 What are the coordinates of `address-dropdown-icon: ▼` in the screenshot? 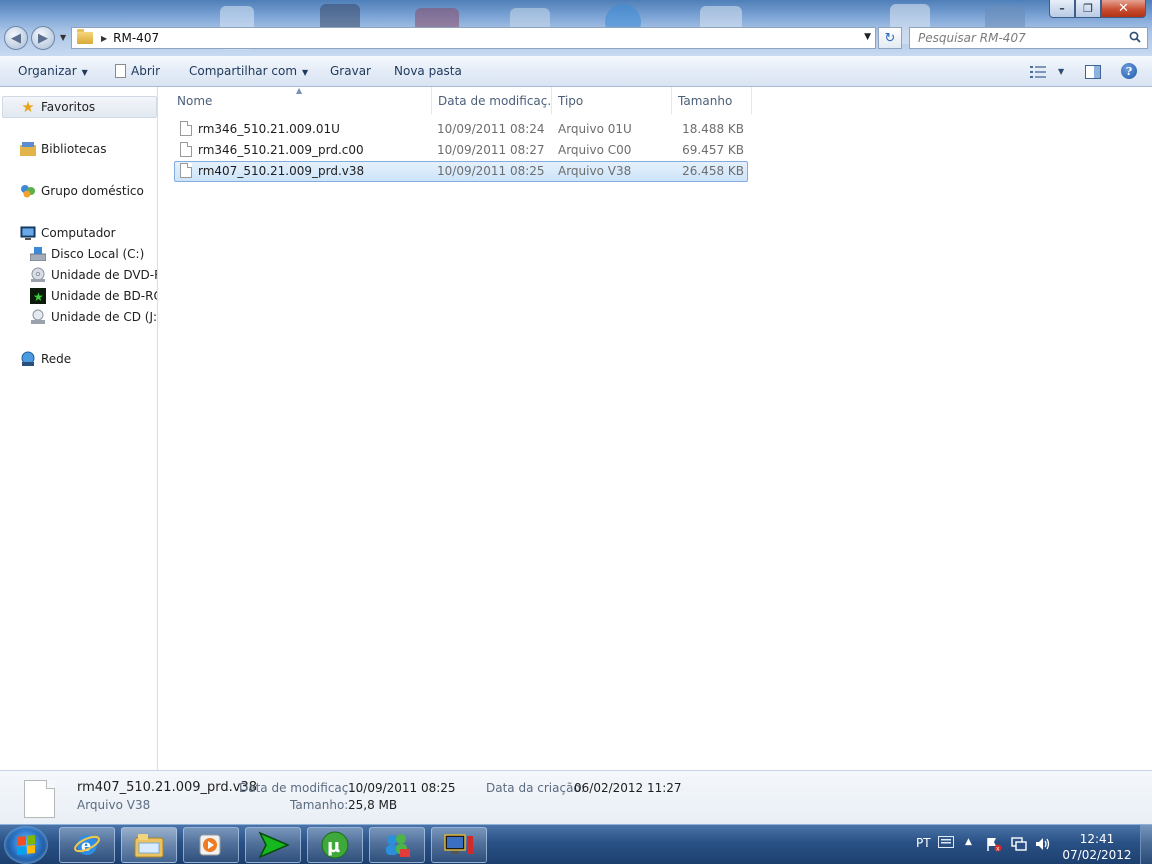 It's located at (867, 37).